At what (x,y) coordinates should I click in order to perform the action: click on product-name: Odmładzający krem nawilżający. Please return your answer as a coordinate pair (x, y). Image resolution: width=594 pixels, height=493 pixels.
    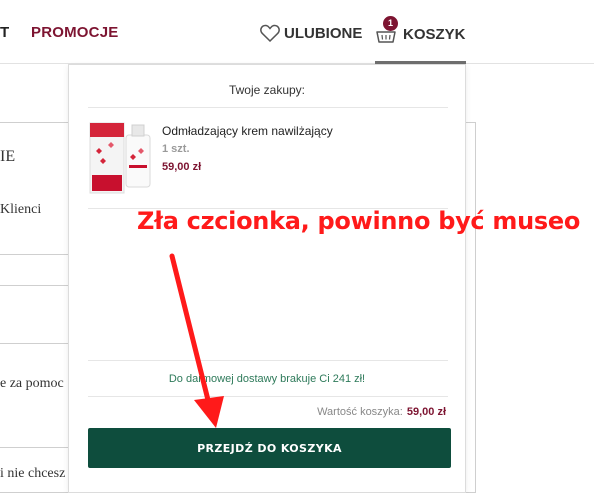
    Looking at the image, I should click on (247, 131).